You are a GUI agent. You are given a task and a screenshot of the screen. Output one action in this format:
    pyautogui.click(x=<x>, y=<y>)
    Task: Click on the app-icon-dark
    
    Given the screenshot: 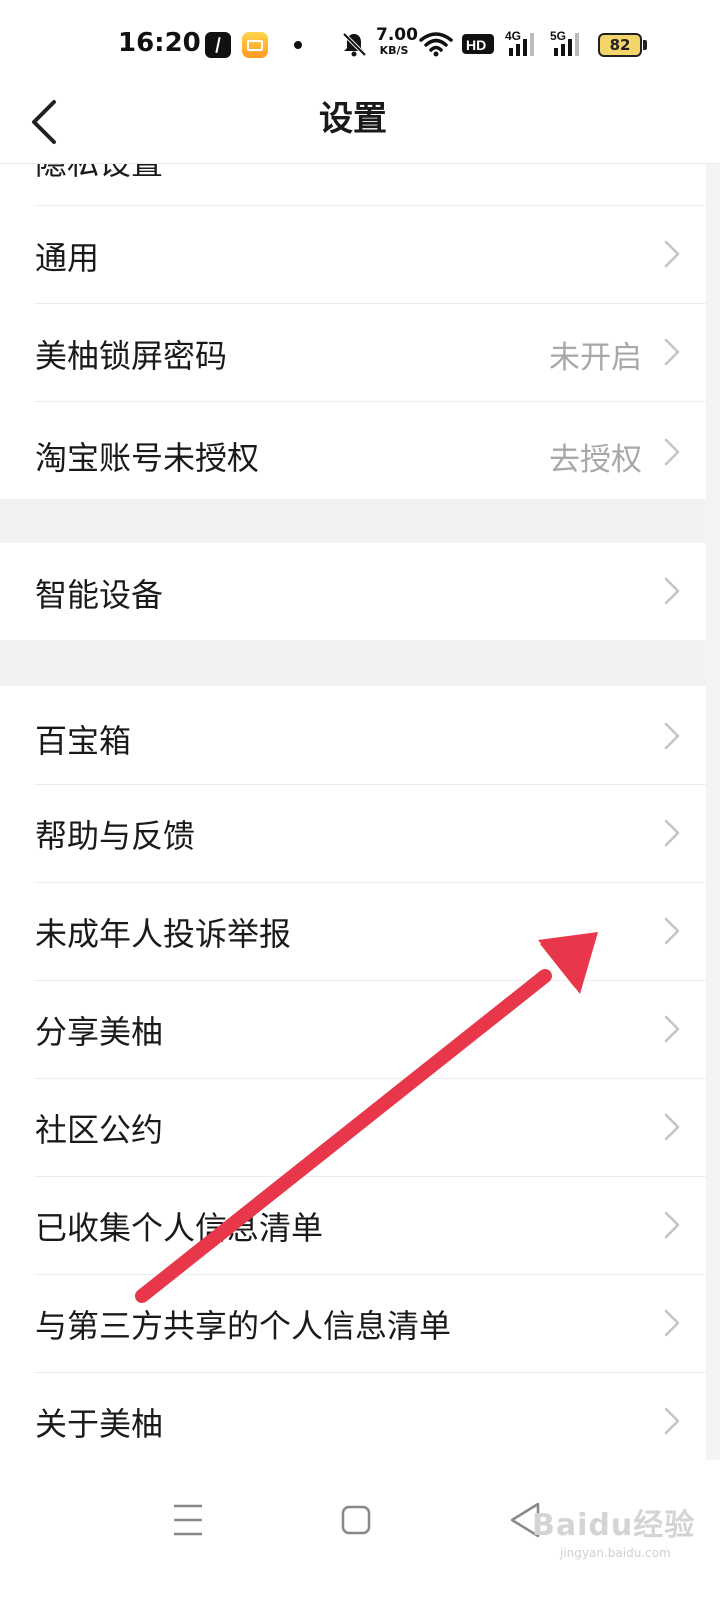 What is the action you would take?
    pyautogui.click(x=218, y=45)
    